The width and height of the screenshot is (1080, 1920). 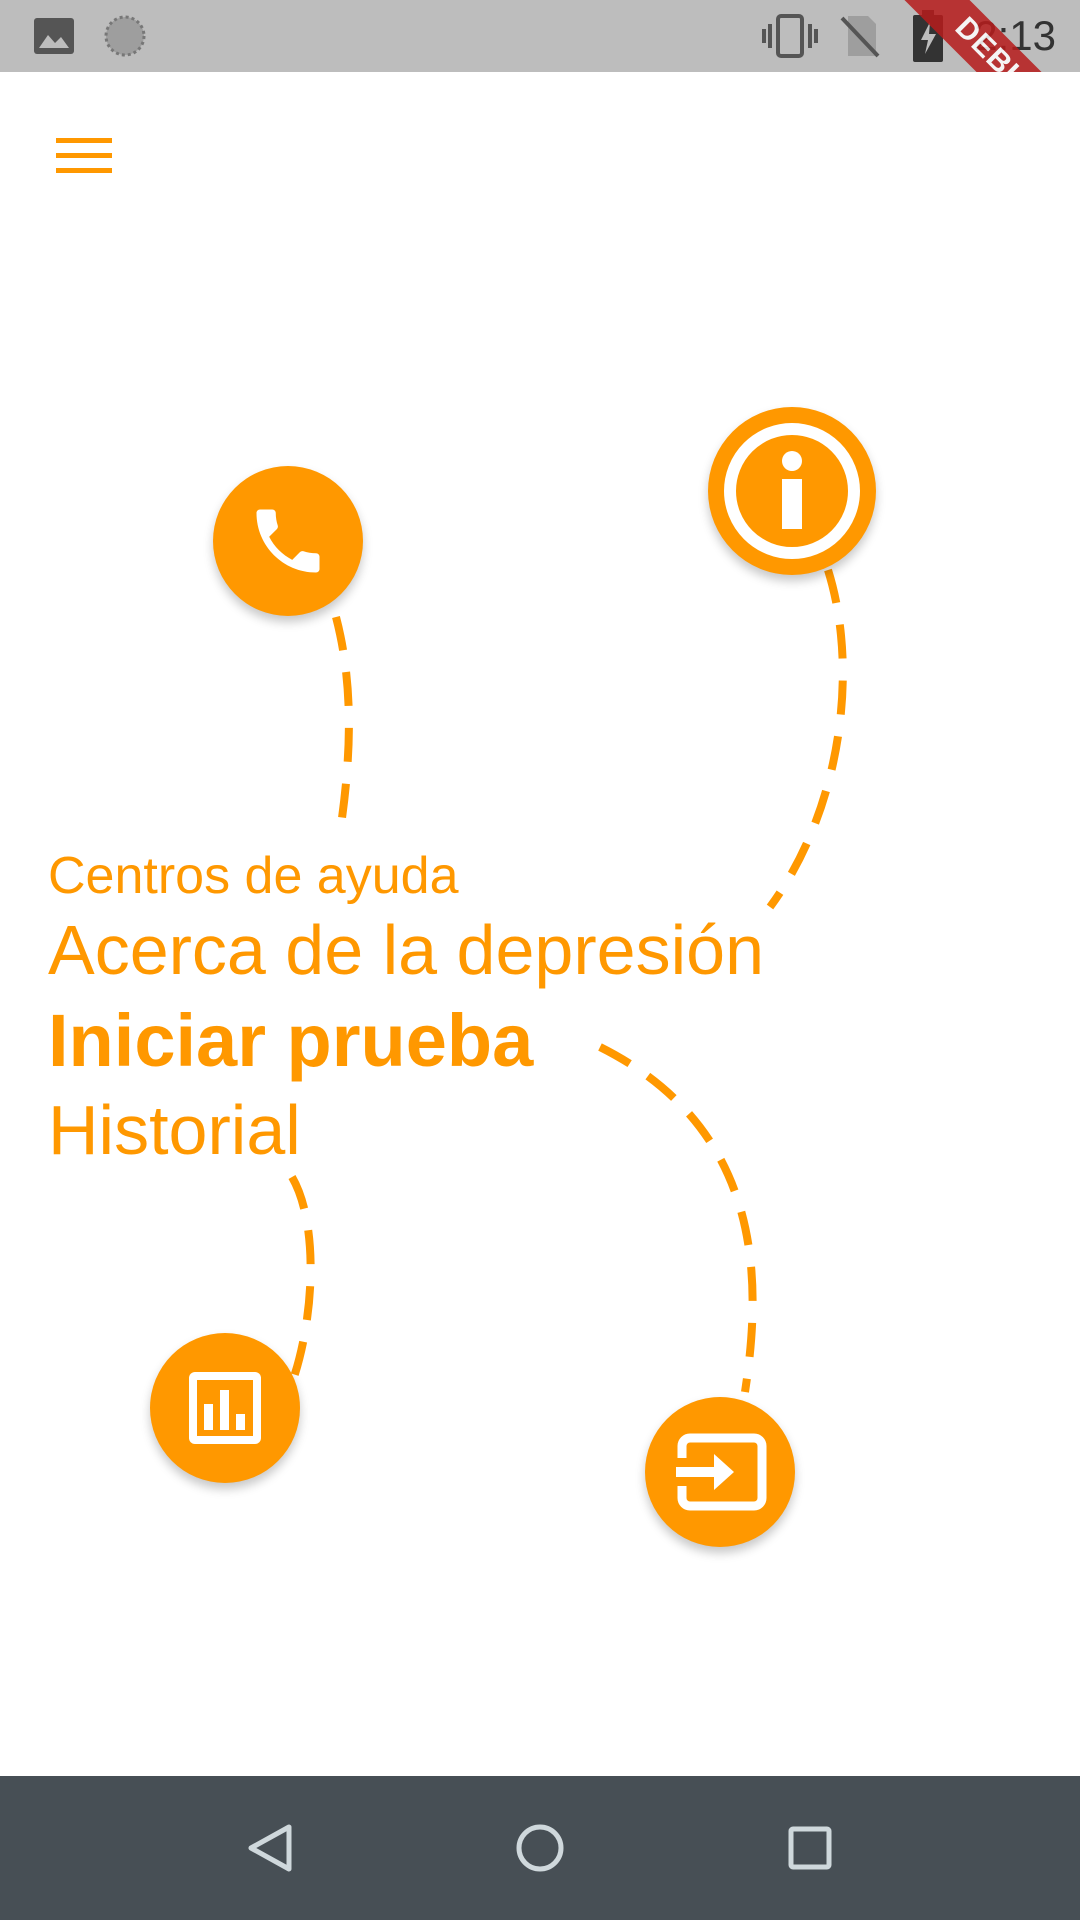 What do you see at coordinates (342, 724) in the screenshot?
I see `connector-phone` at bounding box center [342, 724].